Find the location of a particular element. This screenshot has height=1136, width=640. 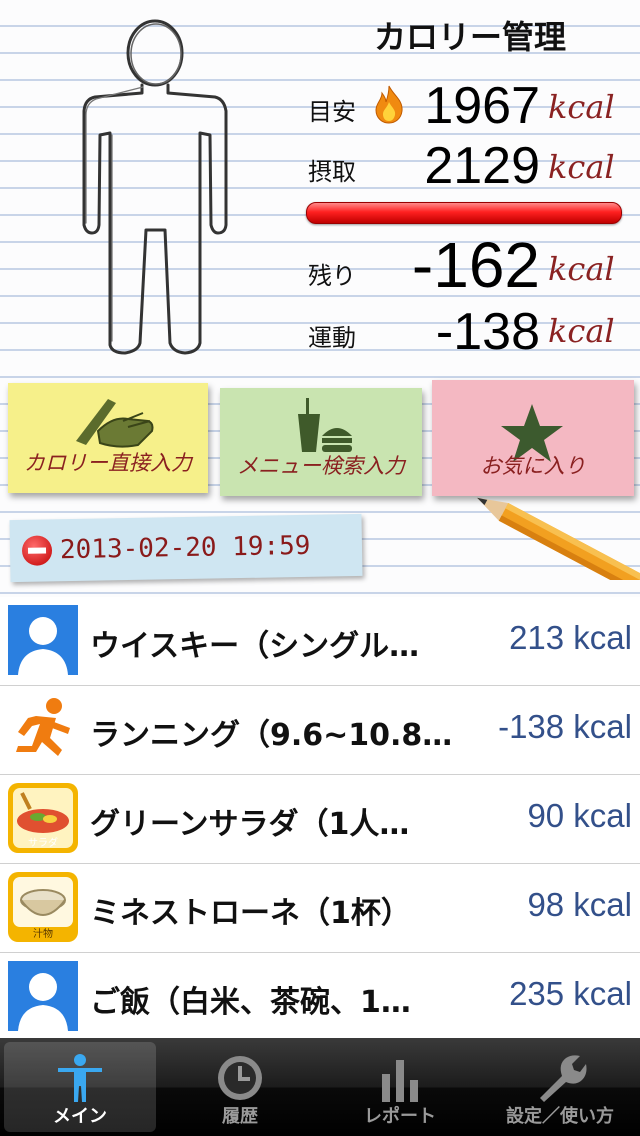

runner-icon is located at coordinates (43, 727).